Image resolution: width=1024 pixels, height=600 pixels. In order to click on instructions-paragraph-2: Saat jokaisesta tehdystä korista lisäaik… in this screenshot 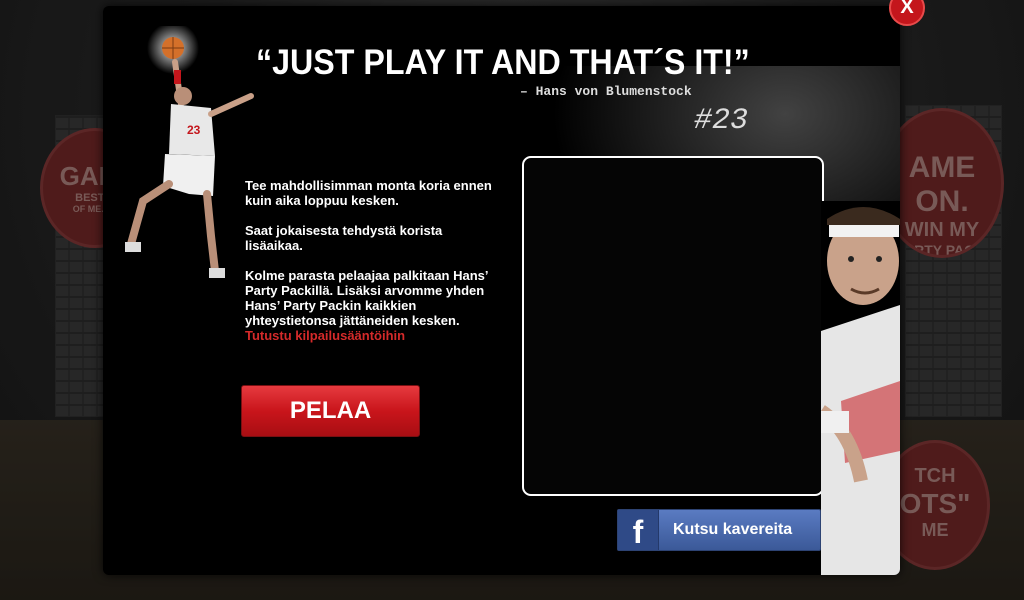, I will do `click(344, 238)`.